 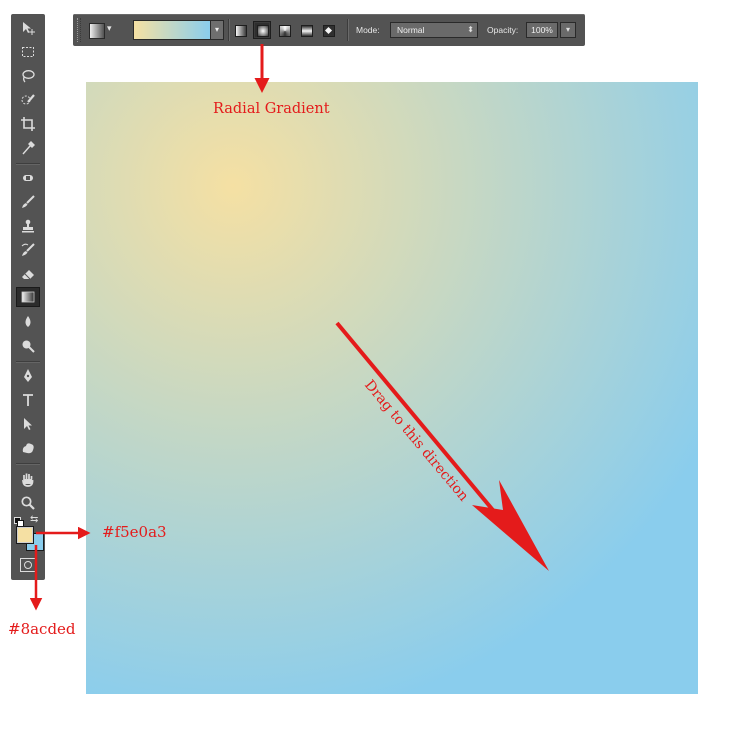 What do you see at coordinates (28, 565) in the screenshot?
I see `quick-mask-icon` at bounding box center [28, 565].